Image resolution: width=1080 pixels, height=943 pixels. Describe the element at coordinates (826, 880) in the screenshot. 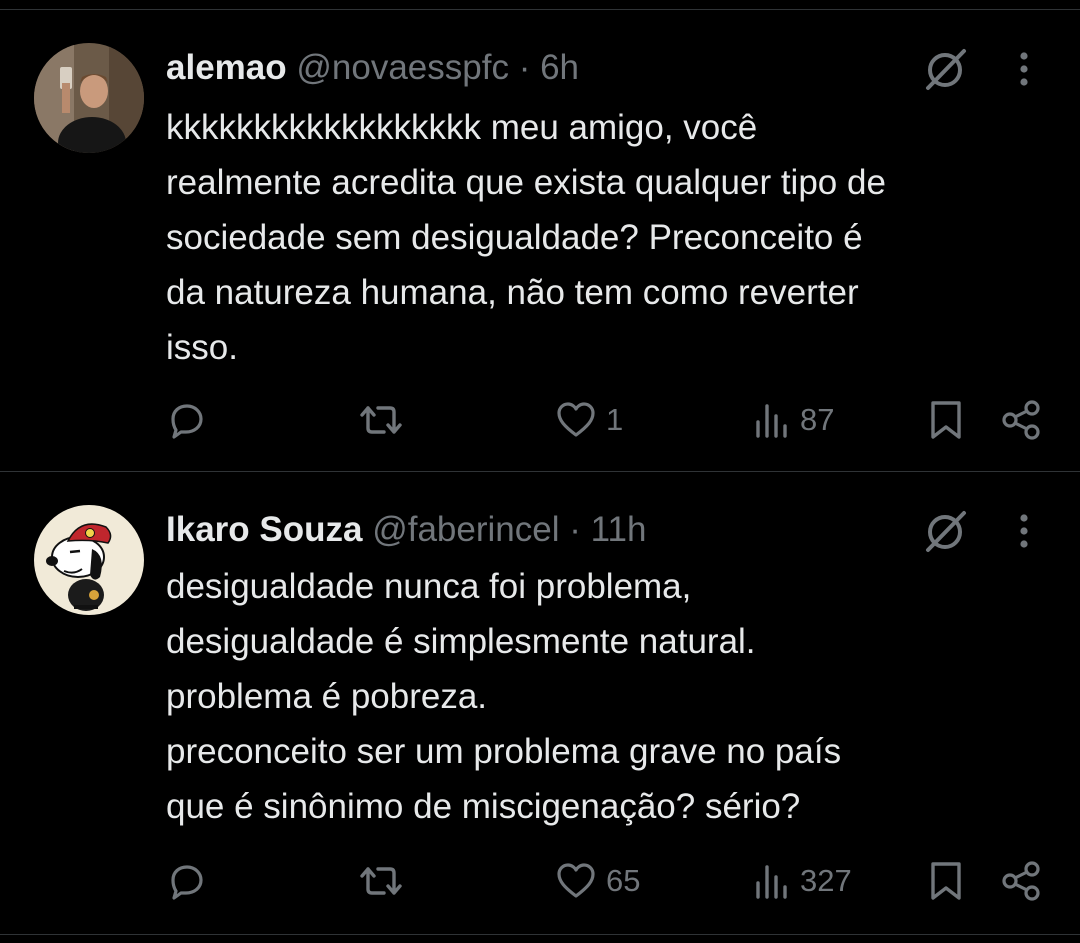

I see `view-count: 327` at that location.